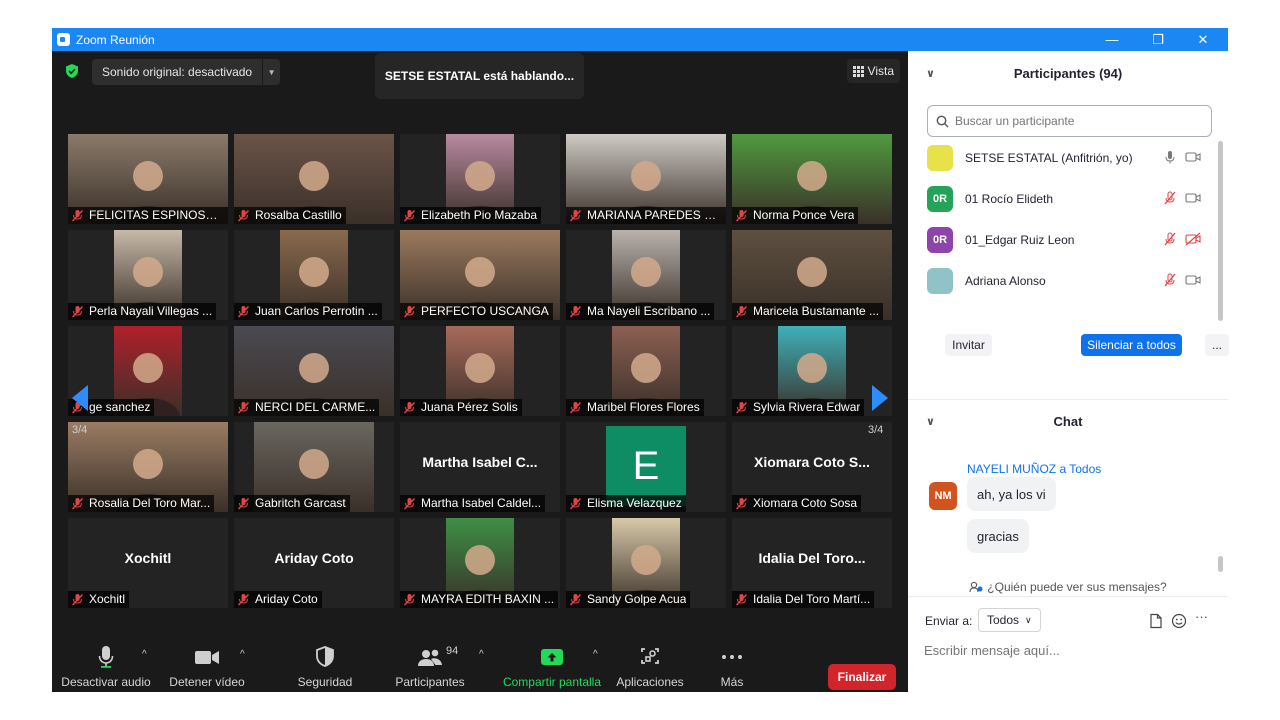  I want to click on stop-video-button: Detener vídeo, so click(207, 665).